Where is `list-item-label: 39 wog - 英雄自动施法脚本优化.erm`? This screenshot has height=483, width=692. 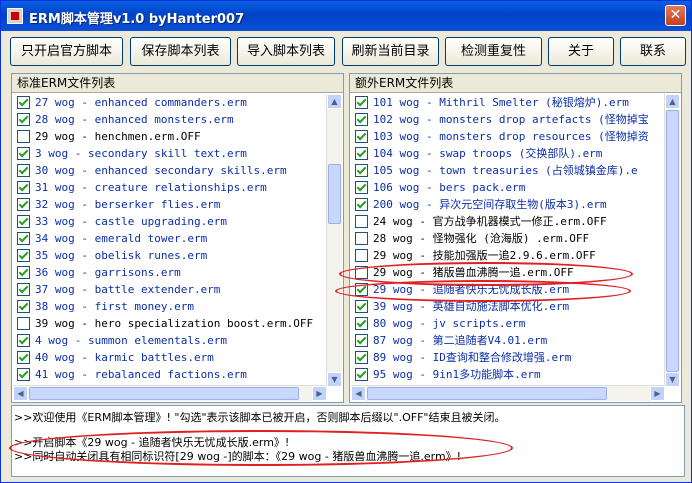
list-item-label: 39 wog - 英雄自动施法脚本优化.erm is located at coordinates (471, 306).